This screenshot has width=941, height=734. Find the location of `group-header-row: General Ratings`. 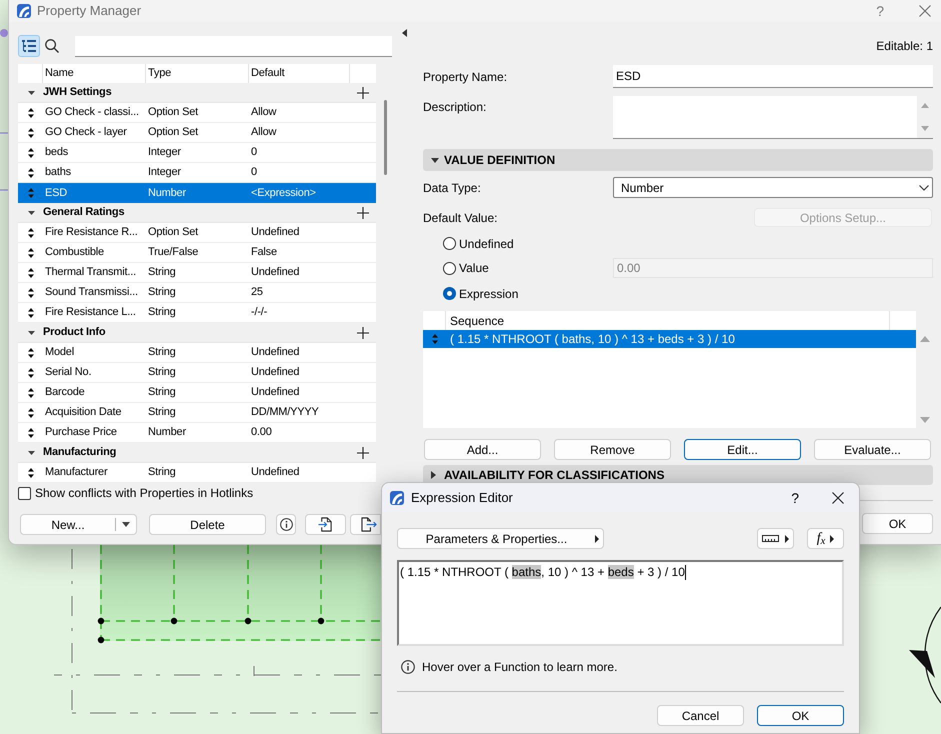

group-header-row: General Ratings is located at coordinates (197, 213).